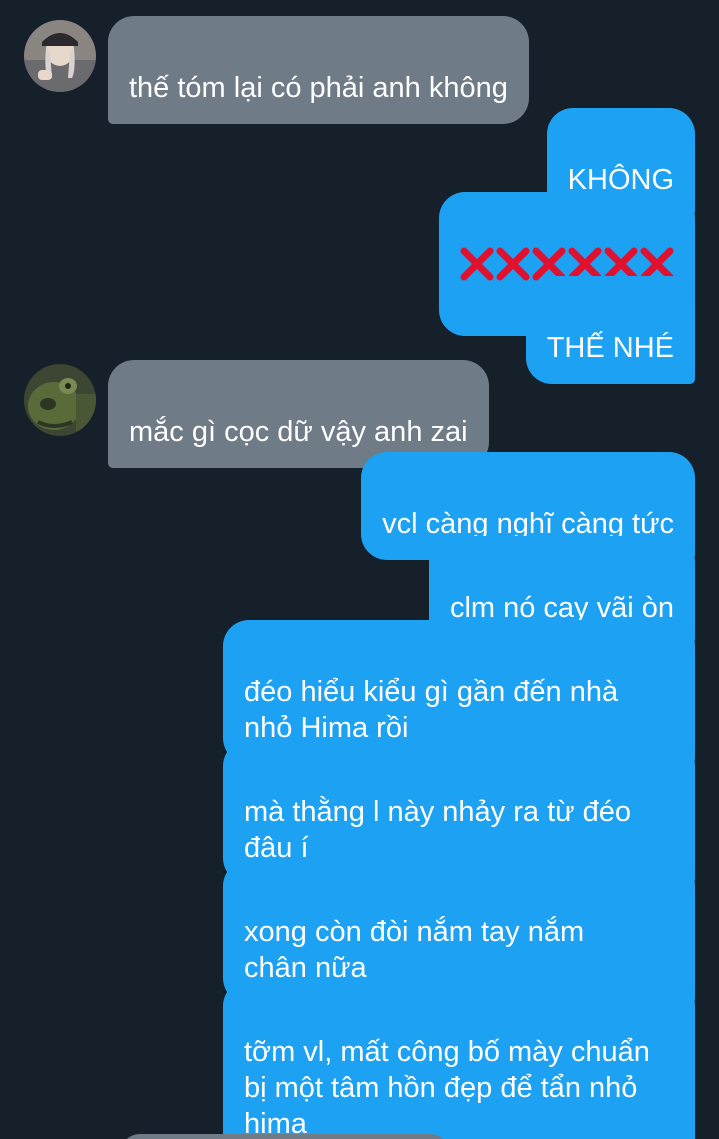 Image resolution: width=719 pixels, height=1139 pixels. I want to click on received-message-bubble: thế tóm lại có phải anh không, so click(318, 70).